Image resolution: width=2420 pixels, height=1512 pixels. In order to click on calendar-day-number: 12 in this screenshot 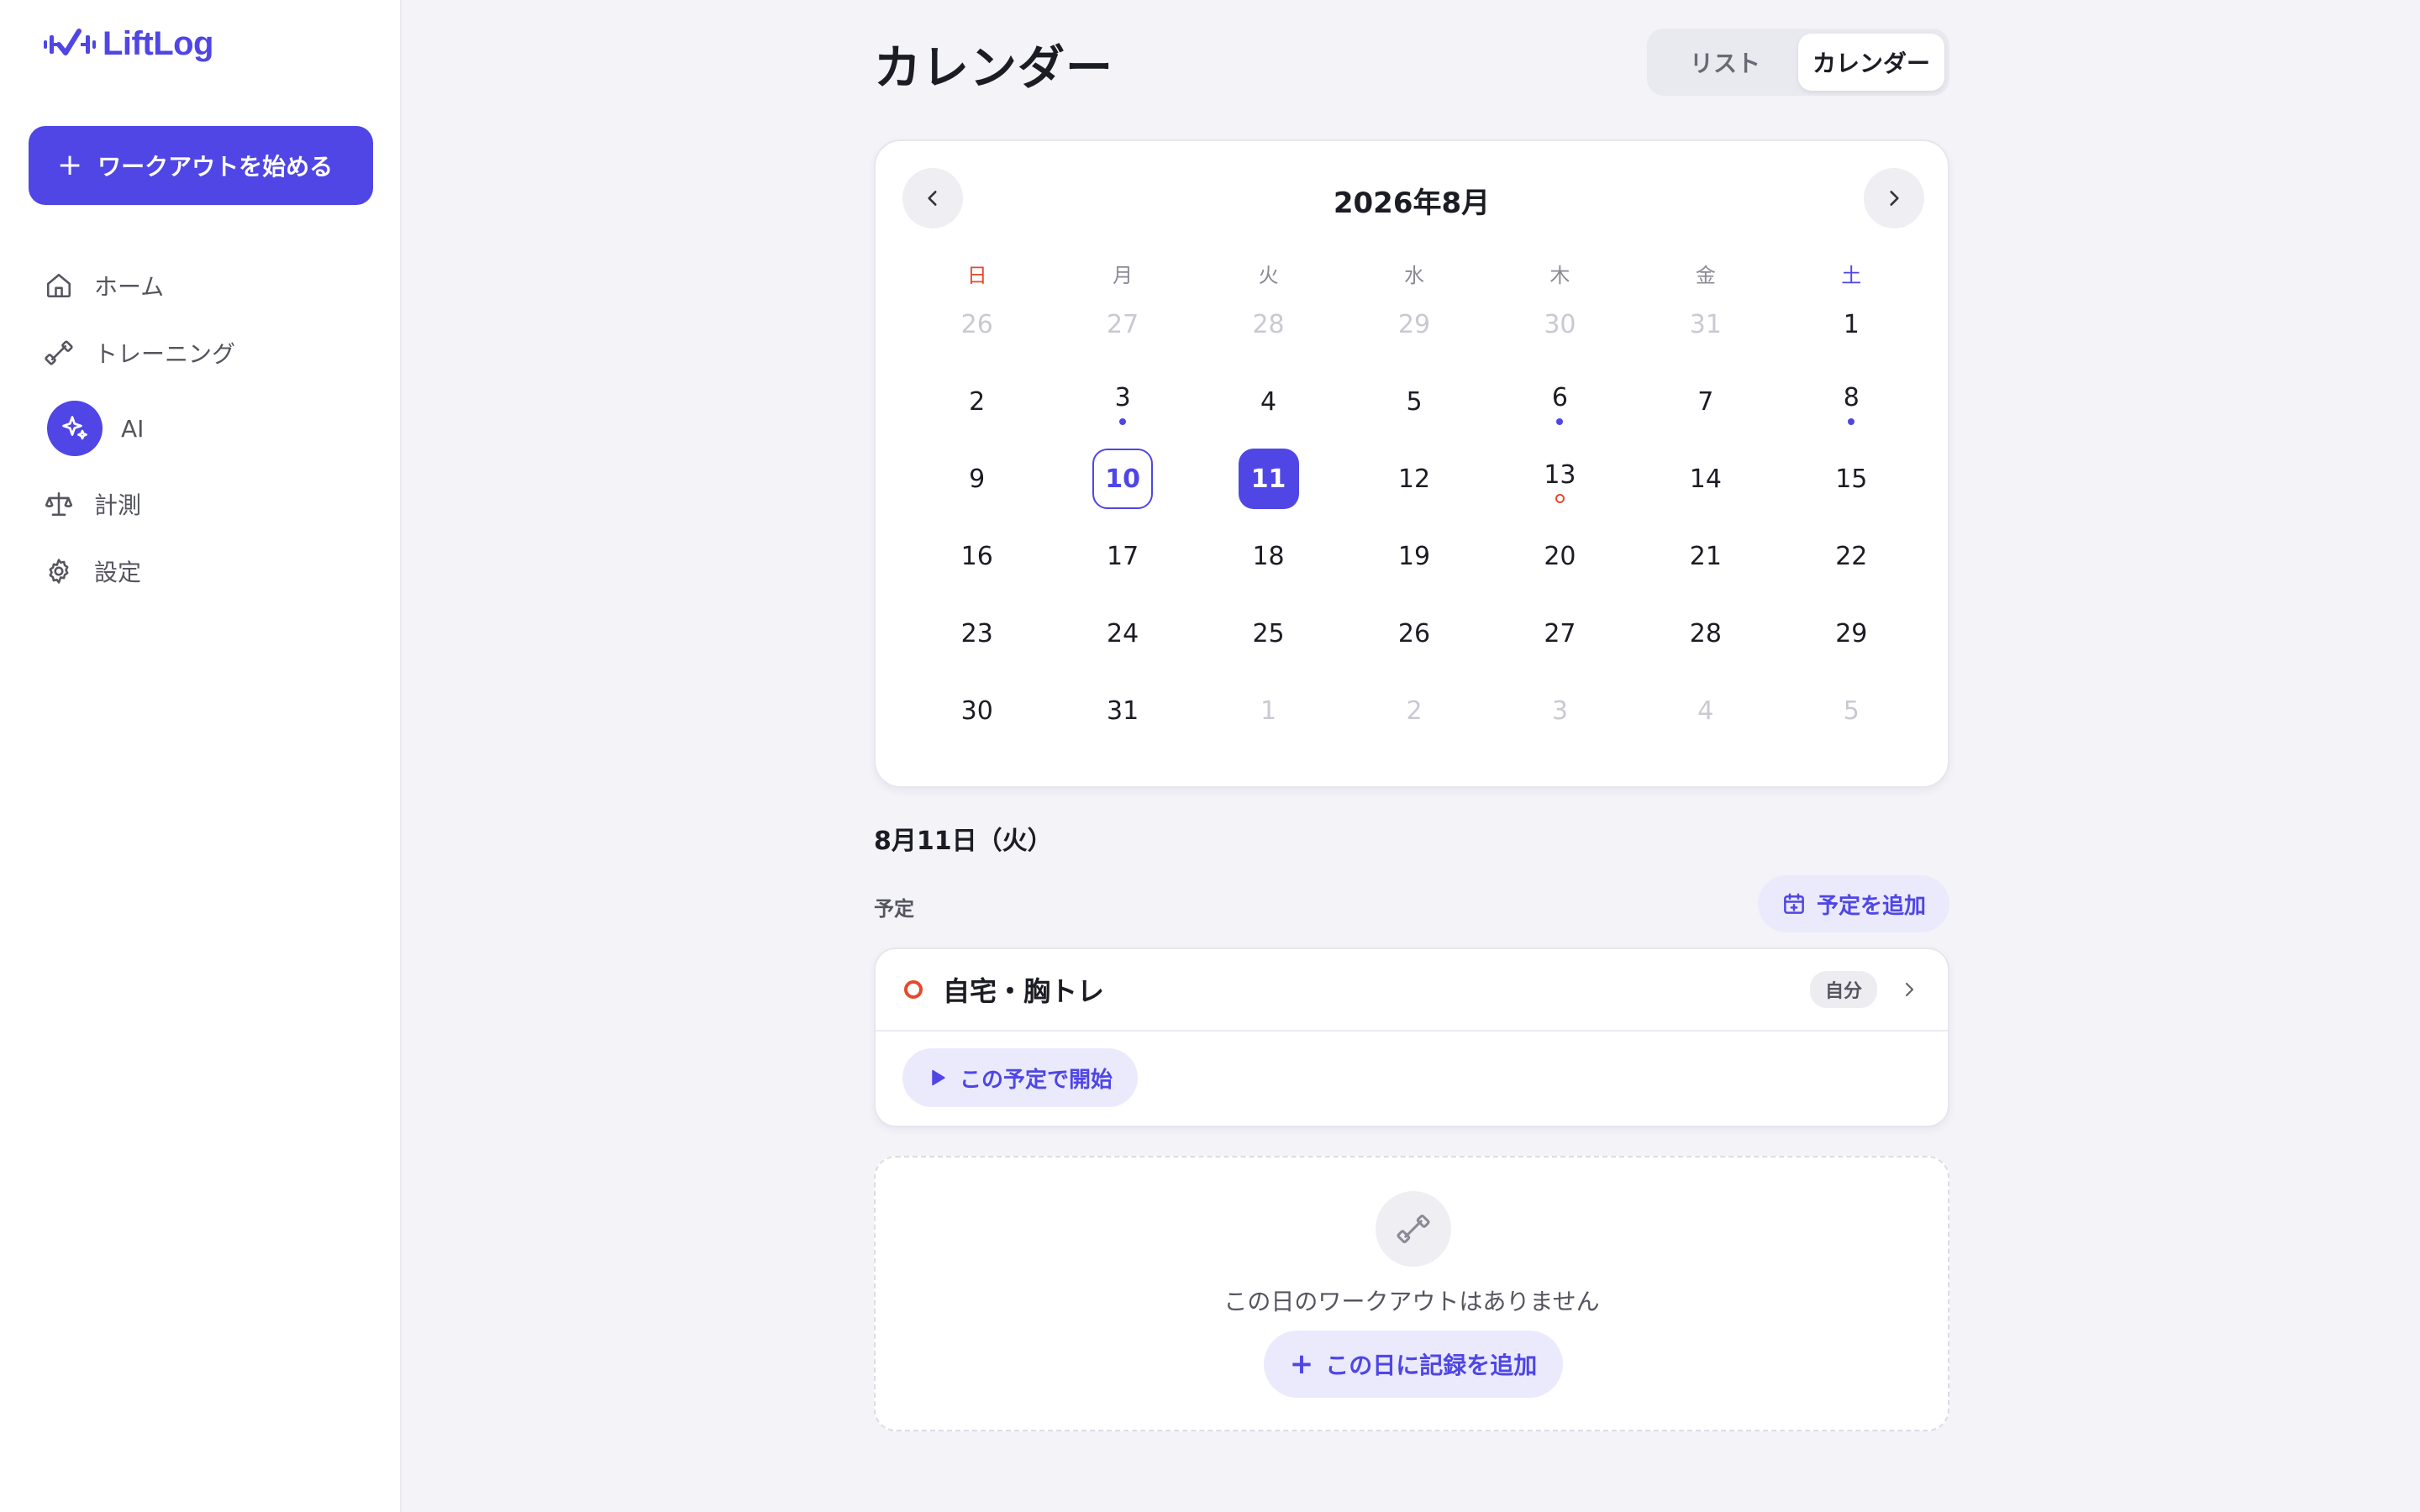, I will do `click(1414, 479)`.